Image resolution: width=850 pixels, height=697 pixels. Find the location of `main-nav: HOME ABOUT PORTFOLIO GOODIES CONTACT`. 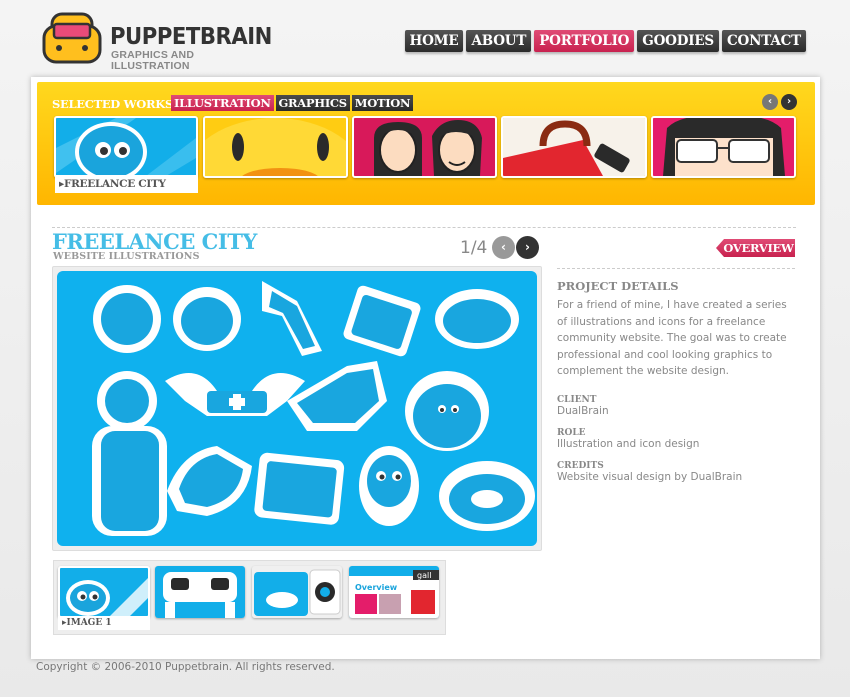

main-nav: HOME ABOUT PORTFOLIO GOODIES CONTACT is located at coordinates (605, 41).